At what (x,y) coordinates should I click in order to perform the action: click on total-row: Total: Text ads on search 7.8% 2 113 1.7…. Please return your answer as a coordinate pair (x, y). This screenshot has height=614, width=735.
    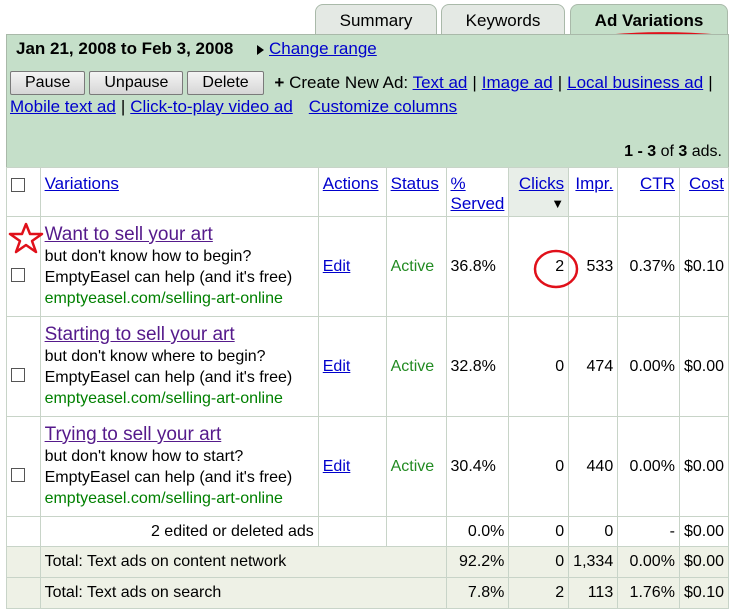
    Looking at the image, I should click on (368, 593).